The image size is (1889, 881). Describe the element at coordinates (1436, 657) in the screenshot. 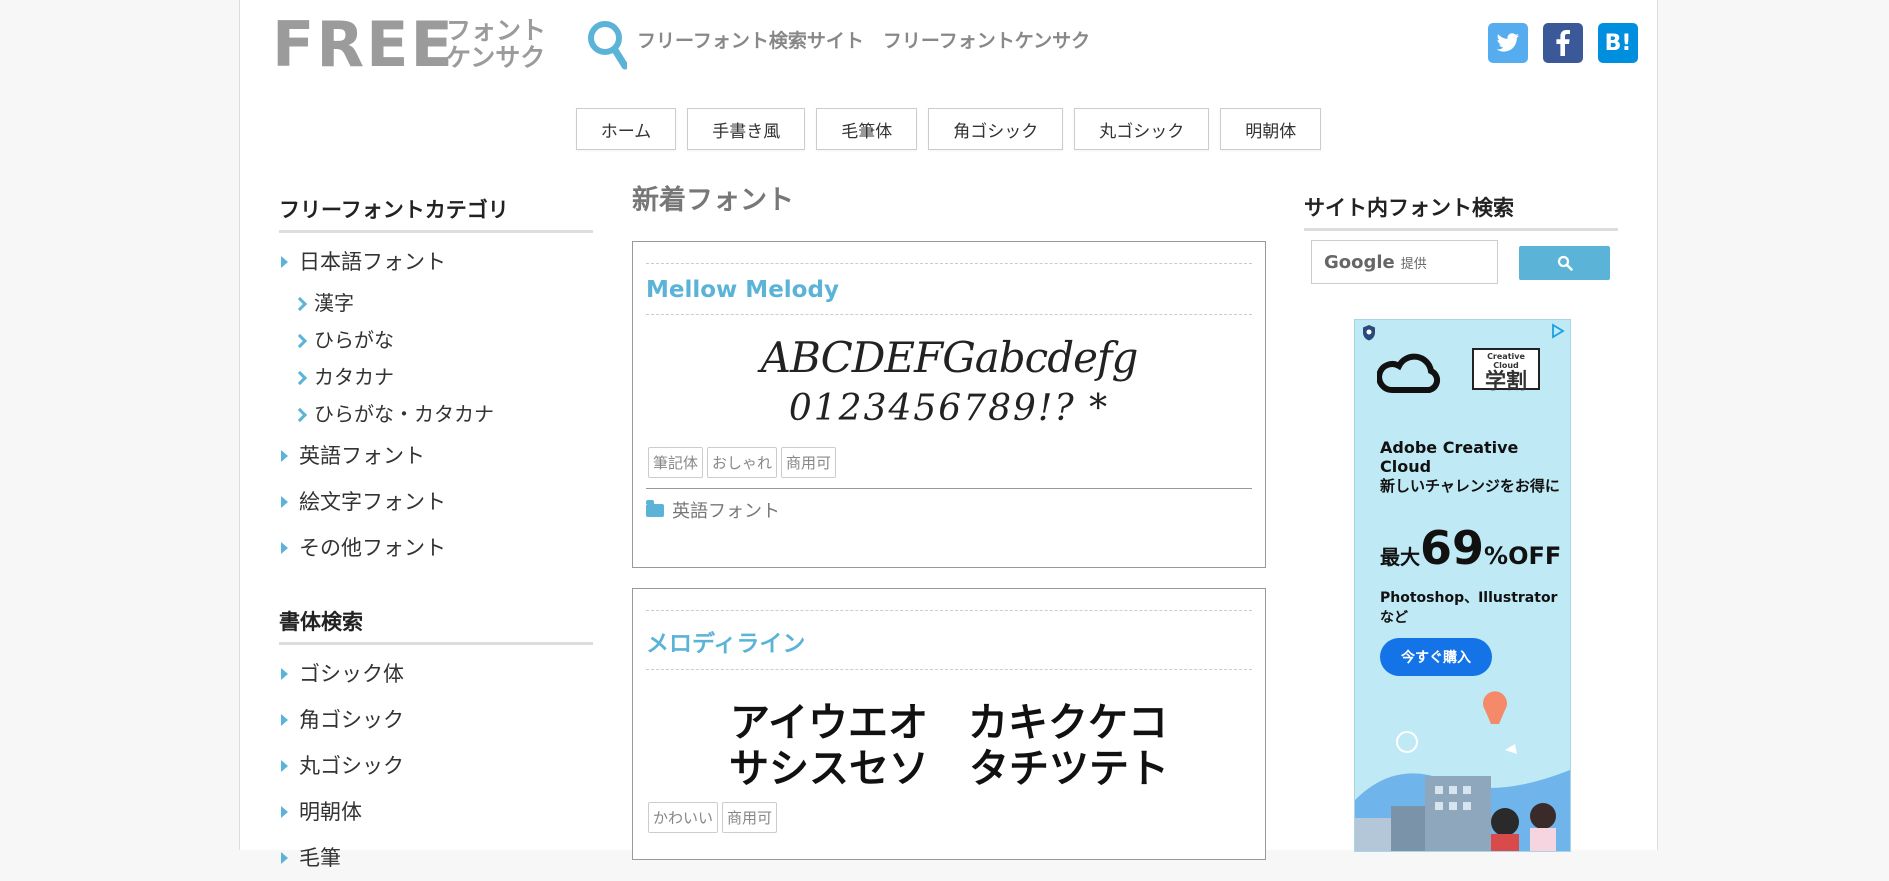

I see `buy-now-button: 今すぐ購入` at that location.